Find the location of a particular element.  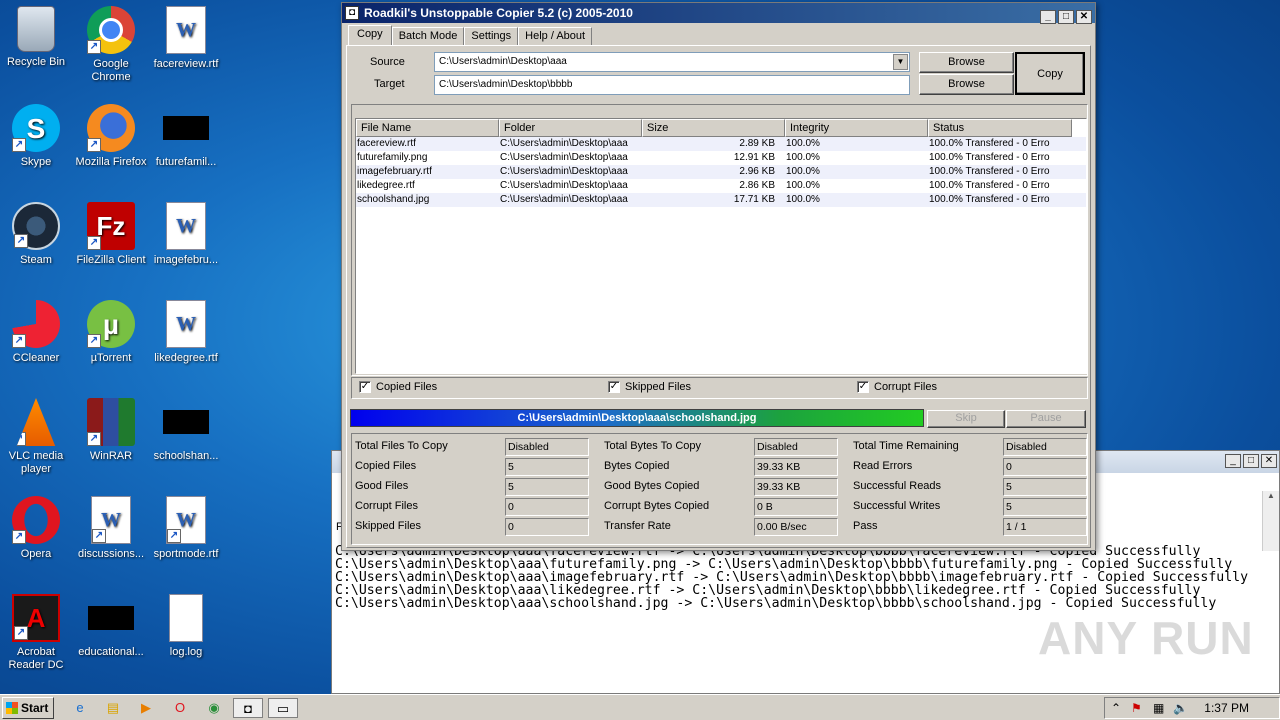

network-icon: ▦ is located at coordinates (1158, 708).